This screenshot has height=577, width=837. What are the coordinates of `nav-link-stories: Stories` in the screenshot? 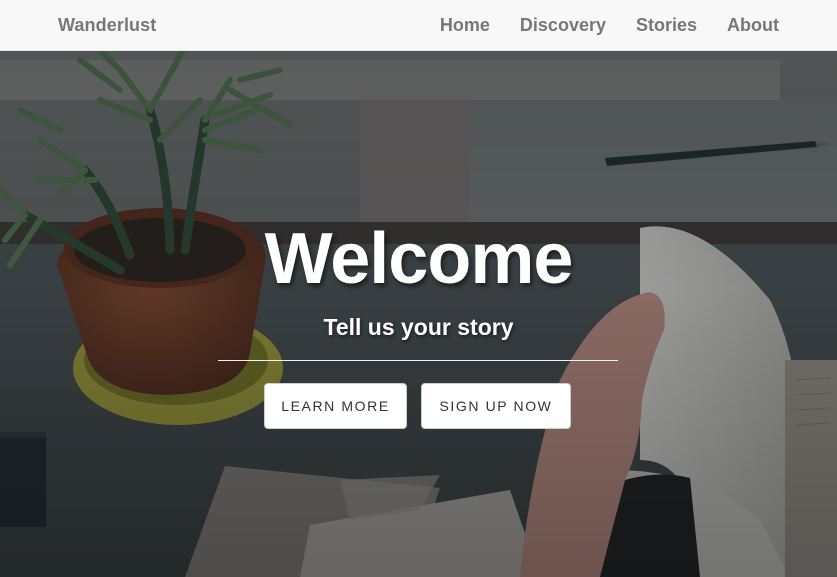 It's located at (666, 25).